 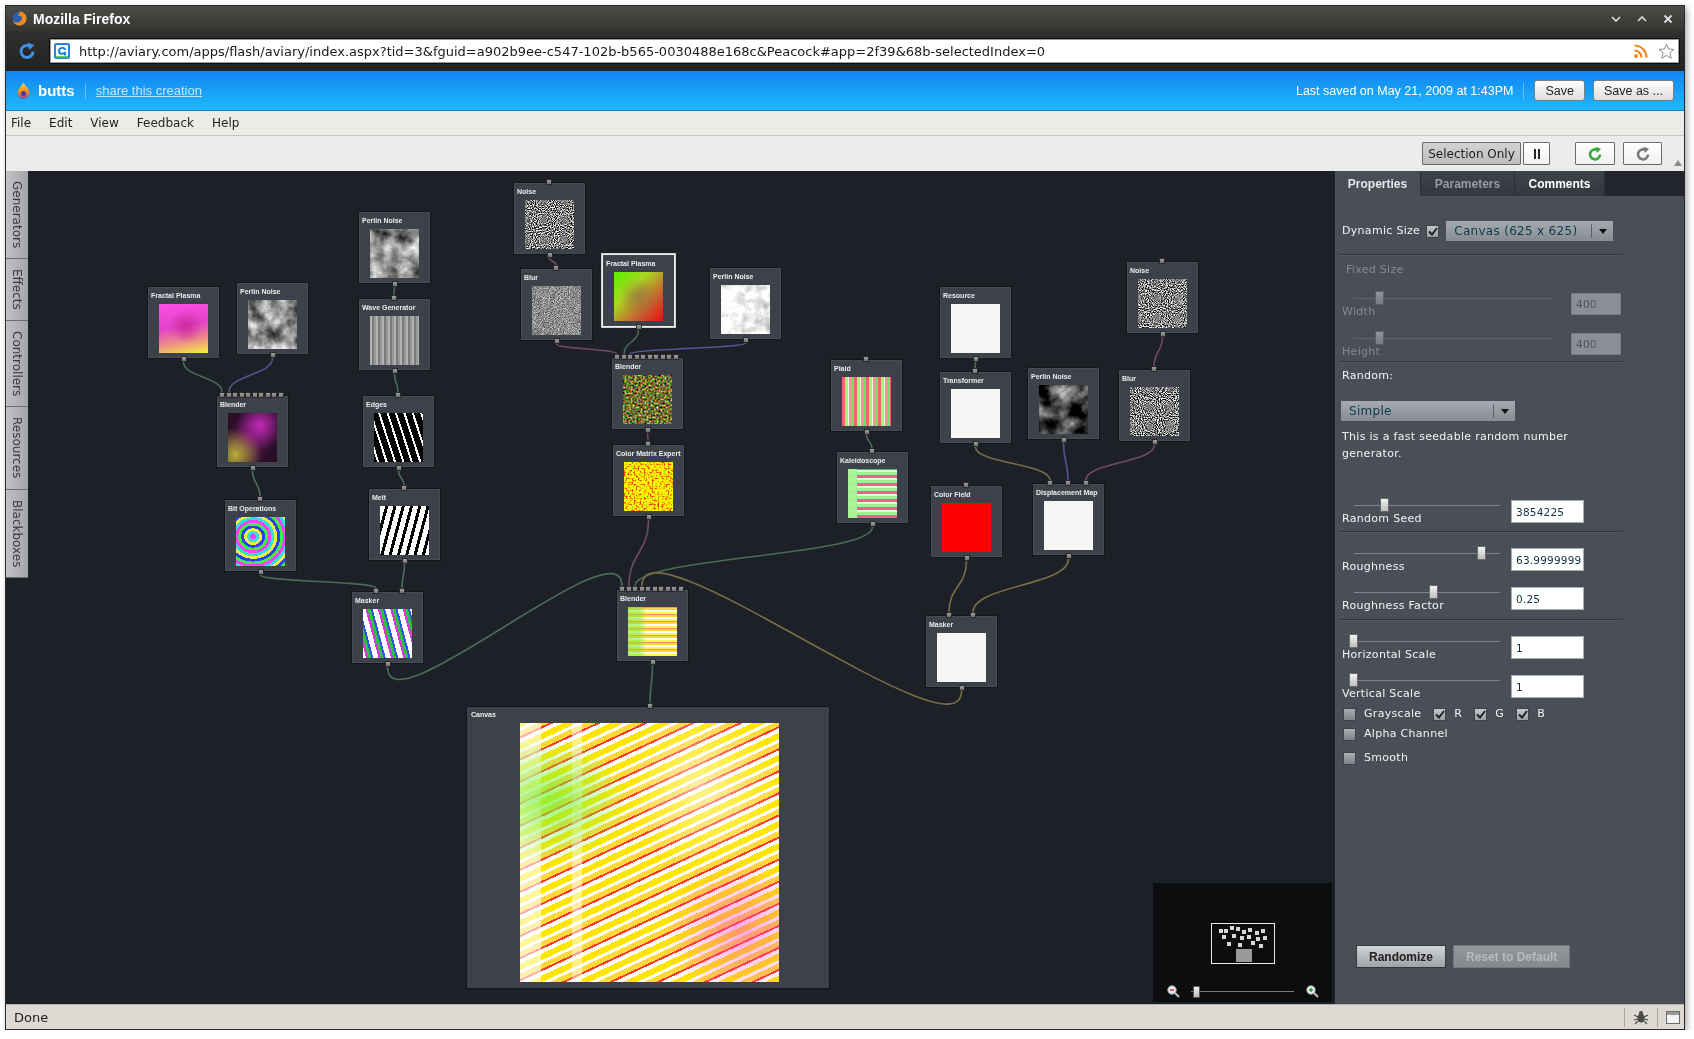 I want to click on pause-button, so click(x=1536, y=153).